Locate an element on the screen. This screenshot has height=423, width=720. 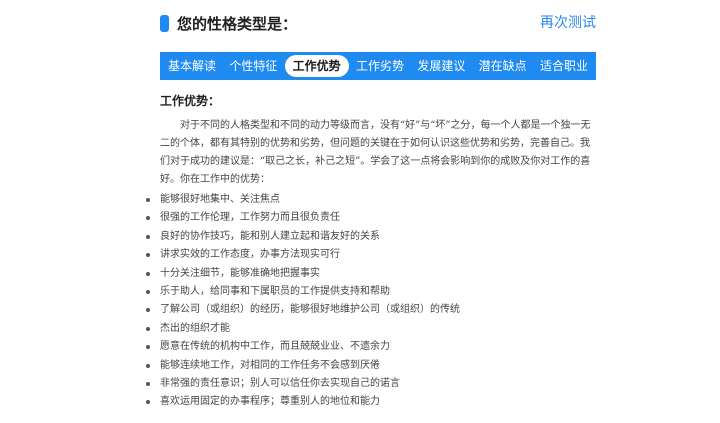
list-item-text: 讲求实效的工作态度，办事方法现实可行 is located at coordinates (250, 255).